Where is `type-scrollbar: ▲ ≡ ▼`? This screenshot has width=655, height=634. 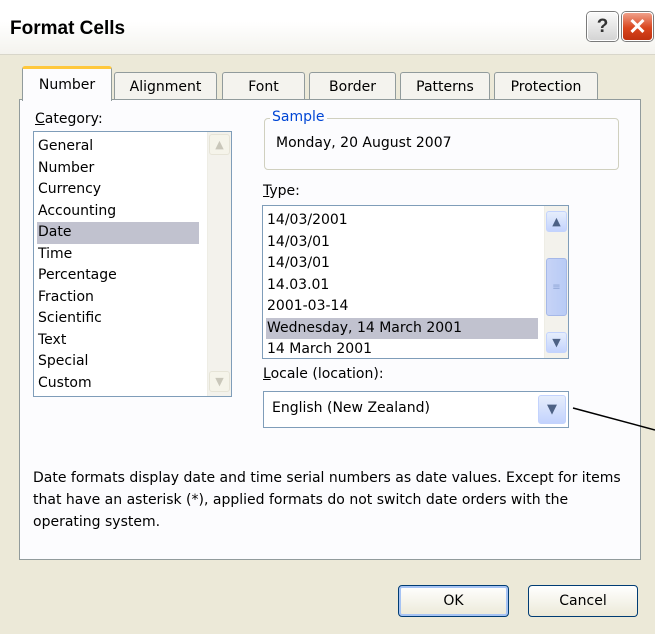
type-scrollbar: ▲ ≡ ▼ is located at coordinates (556, 282).